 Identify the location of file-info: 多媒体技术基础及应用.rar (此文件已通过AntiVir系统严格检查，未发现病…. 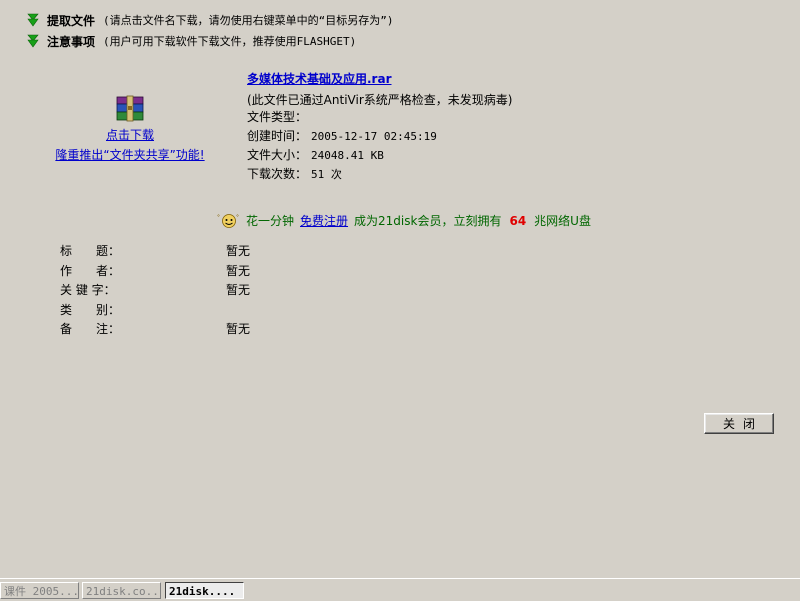
(379, 127).